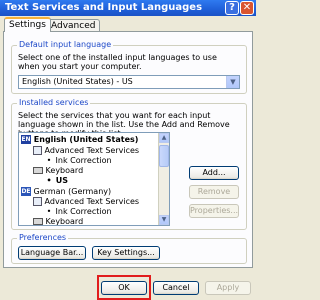  Describe the element at coordinates (214, 192) in the screenshot. I see `remove-button: Remove` at that location.